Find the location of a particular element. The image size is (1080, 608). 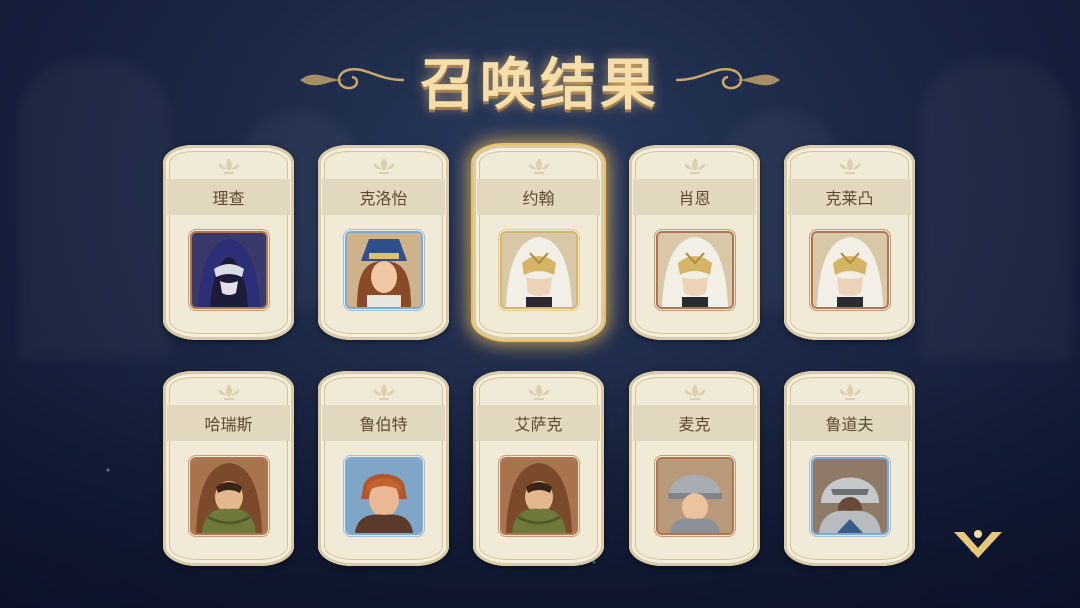

hero-card: 理查 is located at coordinates (228, 242).